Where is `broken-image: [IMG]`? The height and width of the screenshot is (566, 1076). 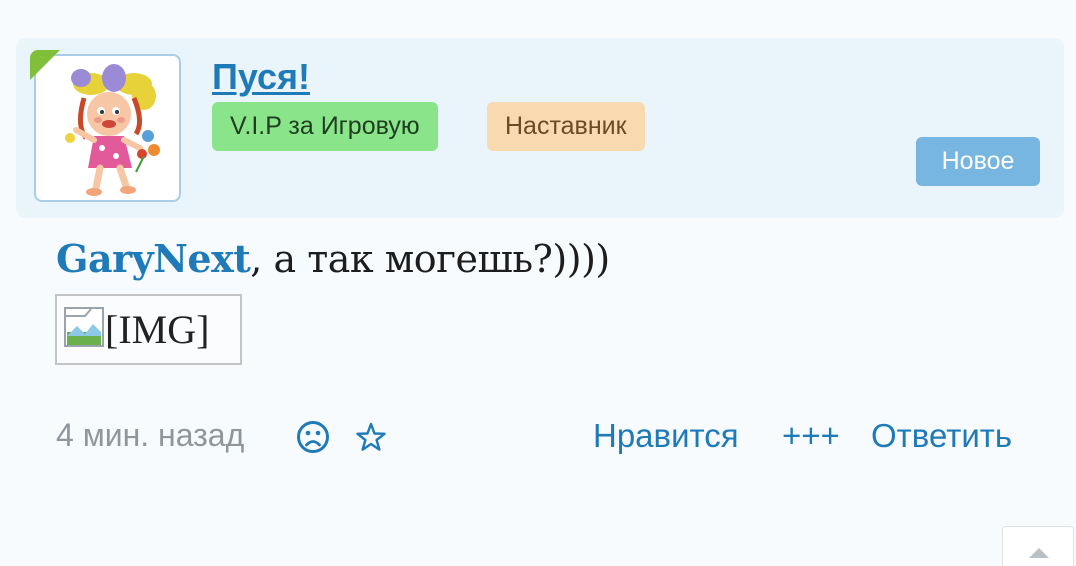 broken-image: [IMG] is located at coordinates (148, 329).